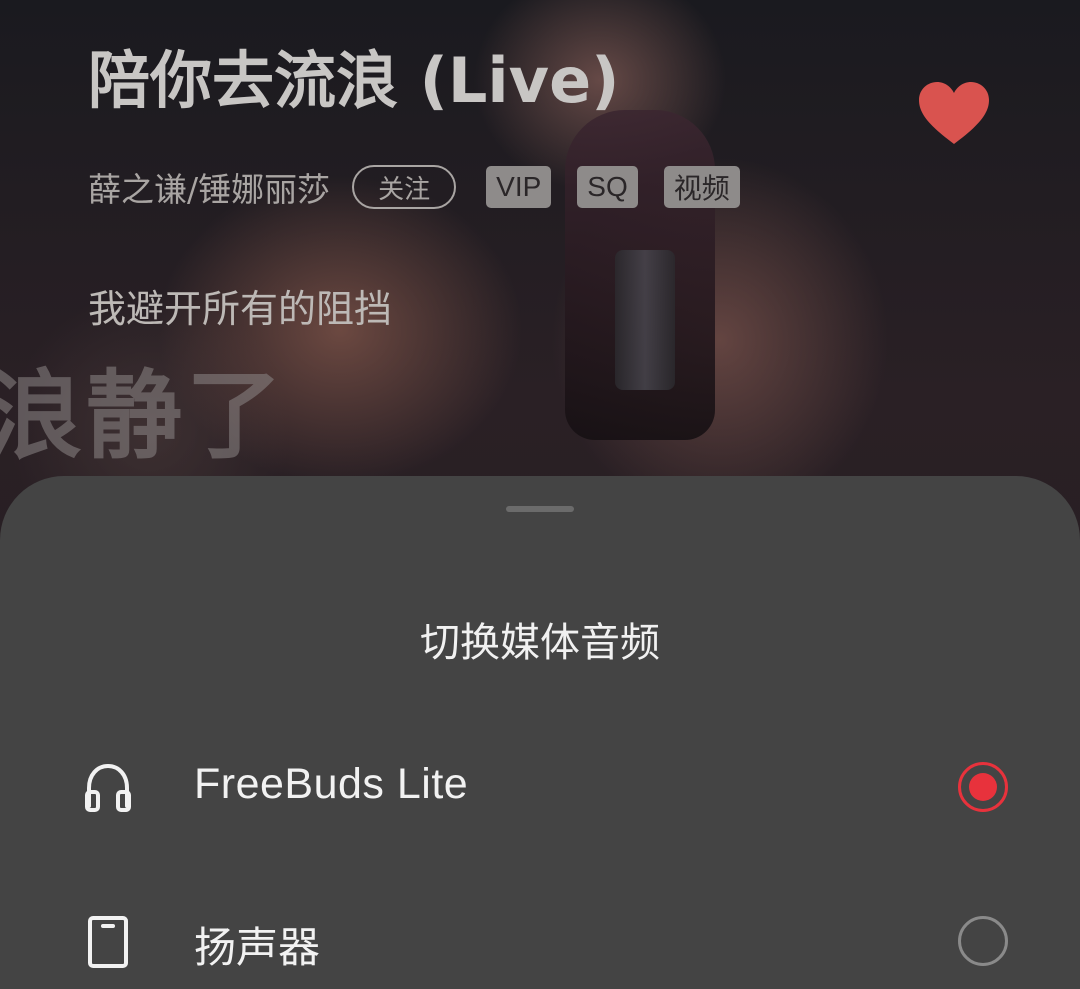 The width and height of the screenshot is (1080, 989). Describe the element at coordinates (540, 786) in the screenshot. I see `device-option-freebuds: FreeBuds Lite` at that location.